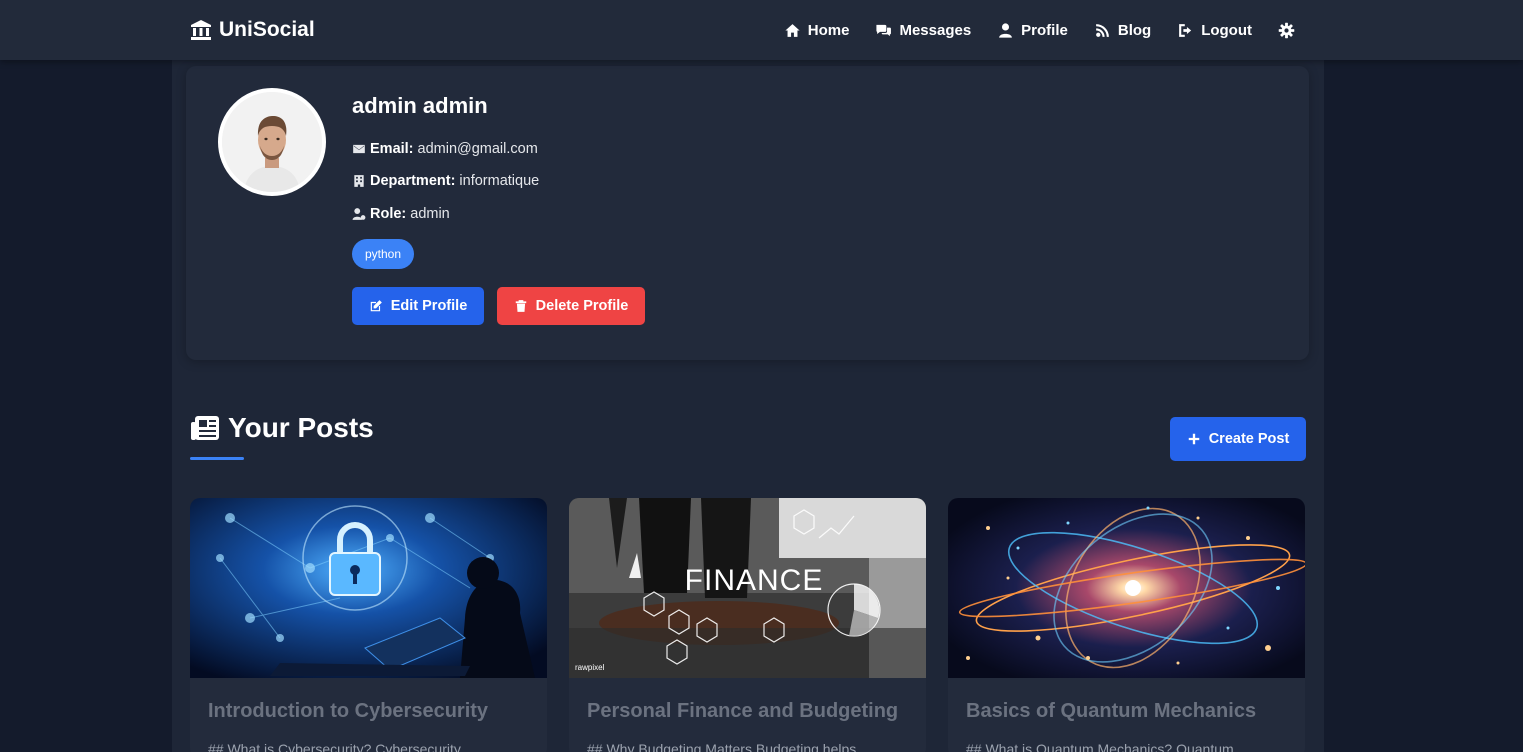 The image size is (1523, 752). Describe the element at coordinates (413, 181) in the screenshot. I see `department-label: Department:` at that location.